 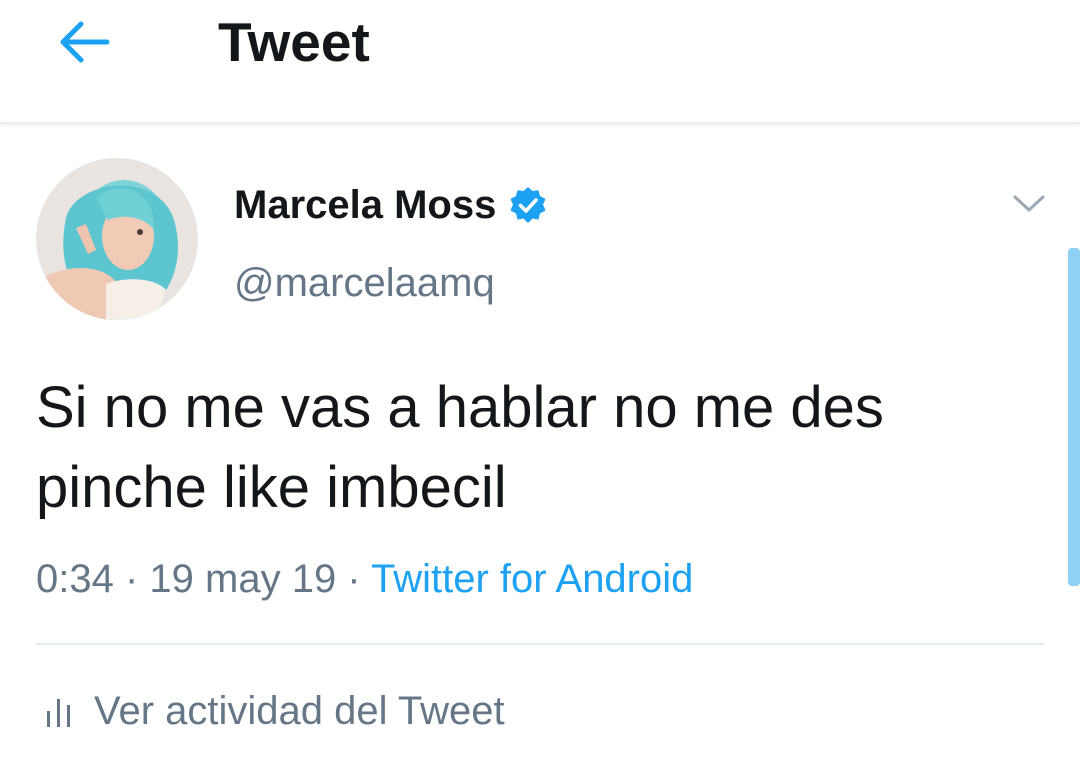 What do you see at coordinates (294, 42) in the screenshot?
I see `page-title: Tweet` at bounding box center [294, 42].